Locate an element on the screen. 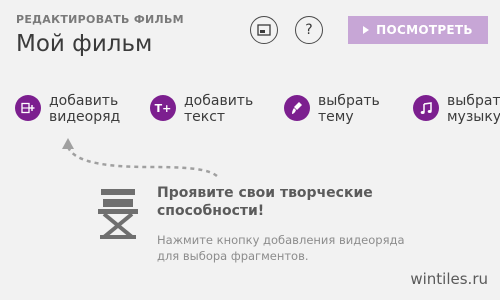  help-icon: ? is located at coordinates (309, 30).